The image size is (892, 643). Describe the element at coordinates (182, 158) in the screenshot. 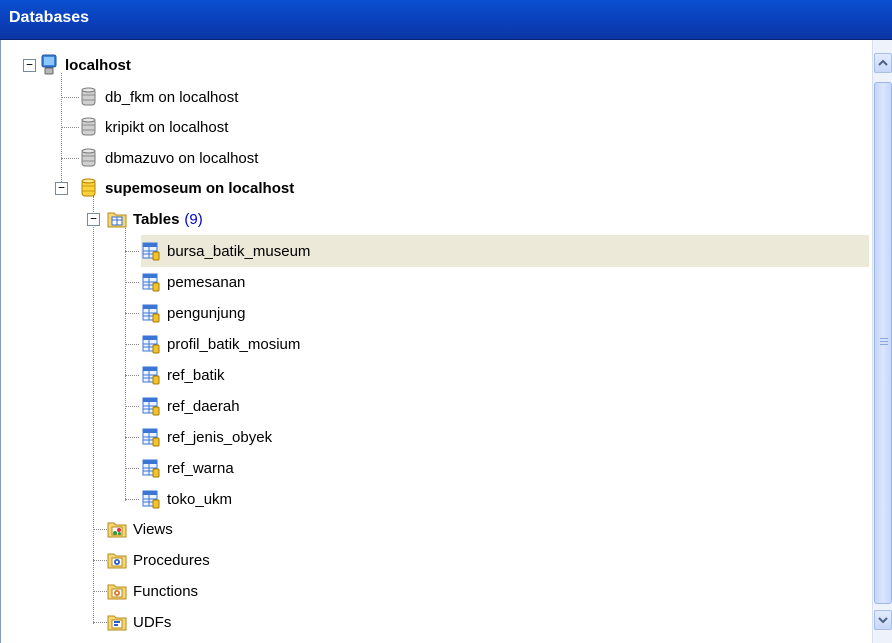

I see `database-label: dbmazuvo on localhost` at that location.